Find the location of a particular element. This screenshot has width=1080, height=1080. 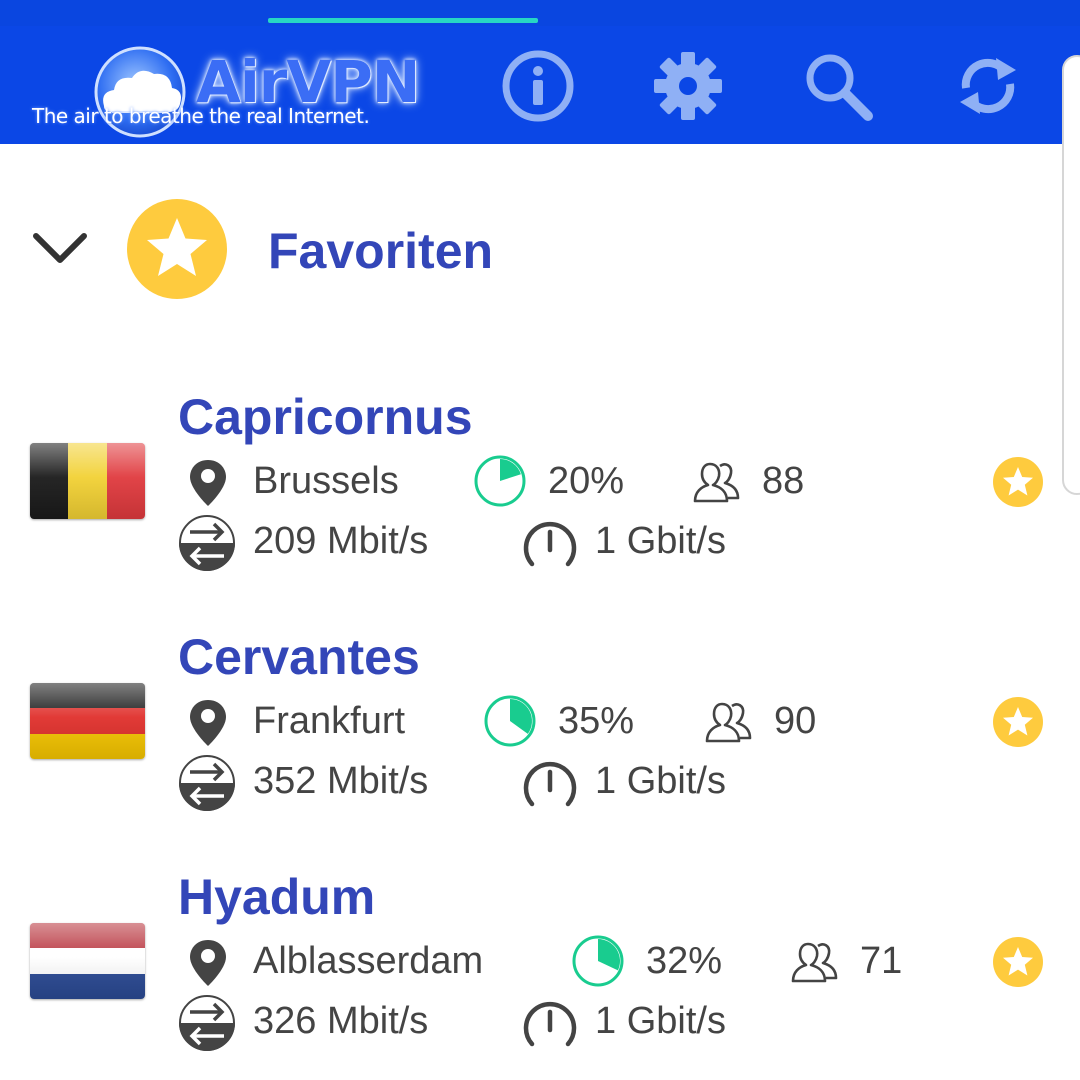

server-load: 32% is located at coordinates (684, 961).